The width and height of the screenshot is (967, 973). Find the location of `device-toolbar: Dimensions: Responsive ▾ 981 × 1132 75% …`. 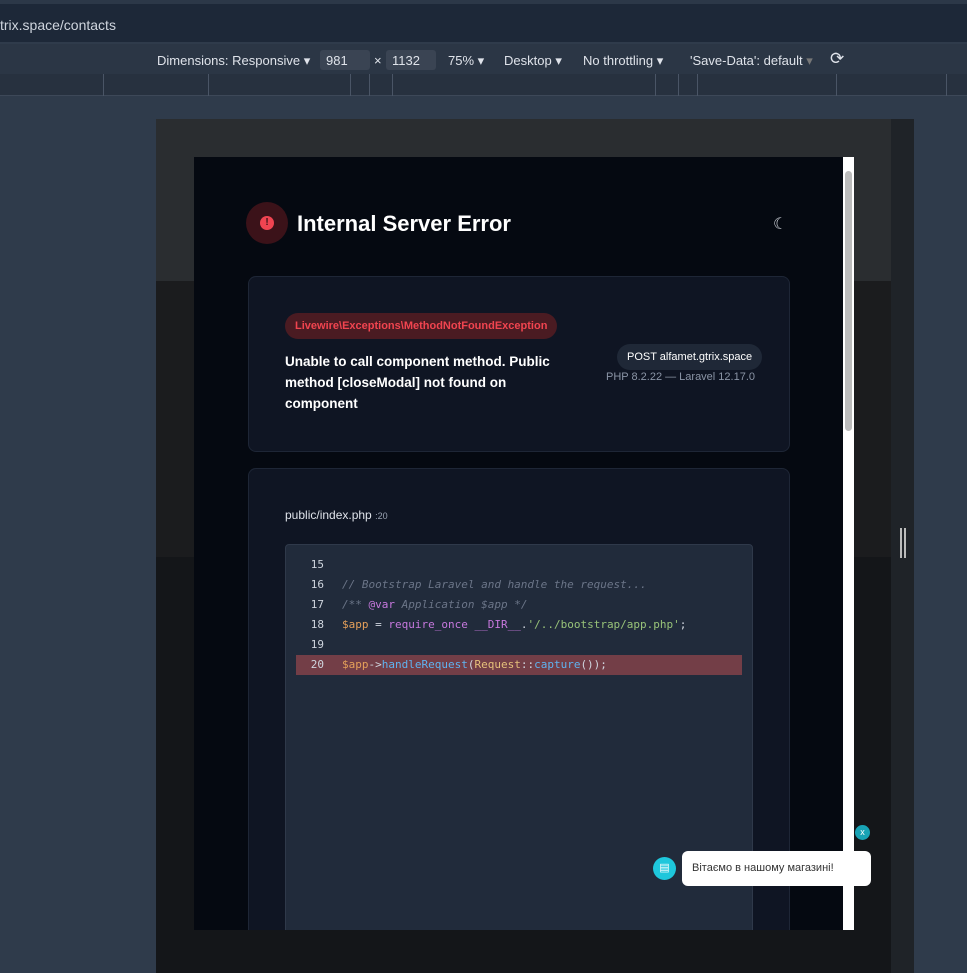

device-toolbar: Dimensions: Responsive ▾ 981 × 1132 75% … is located at coordinates (483, 59).